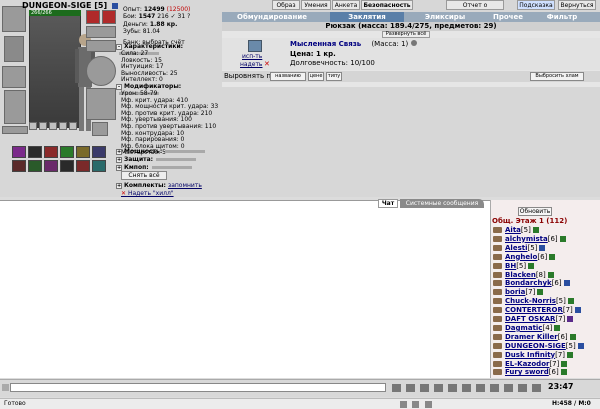 This screenshot has height=409, width=600. Describe the element at coordinates (15, 107) in the screenshot. I see `armor-slot` at that location.